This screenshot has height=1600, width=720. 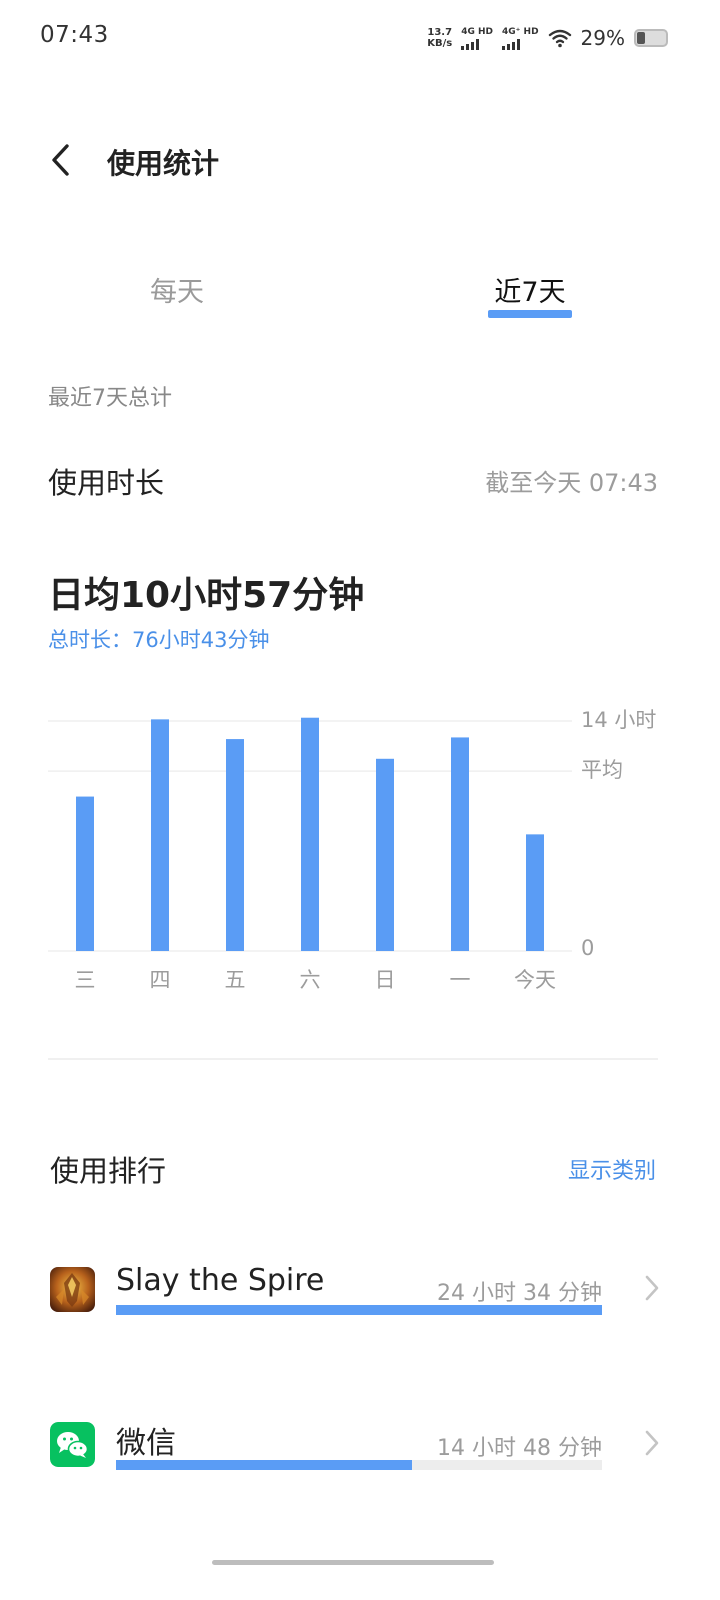 What do you see at coordinates (440, 32) in the screenshot?
I see `network-speed-value: 13.7` at bounding box center [440, 32].